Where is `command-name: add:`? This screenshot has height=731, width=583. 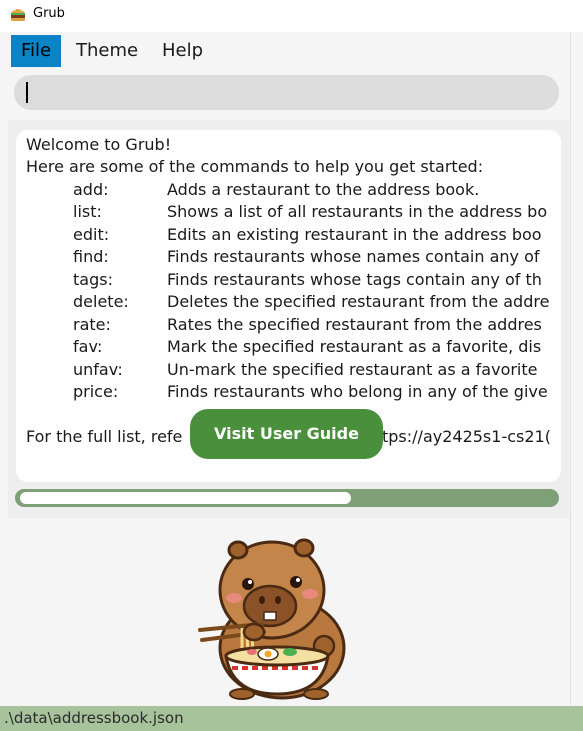 command-name: add: is located at coordinates (91, 189).